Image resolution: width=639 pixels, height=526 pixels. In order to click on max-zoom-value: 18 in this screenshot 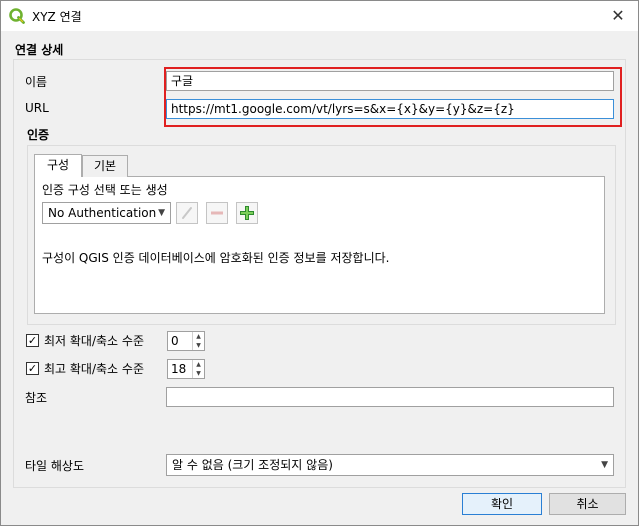, I will do `click(179, 369)`.